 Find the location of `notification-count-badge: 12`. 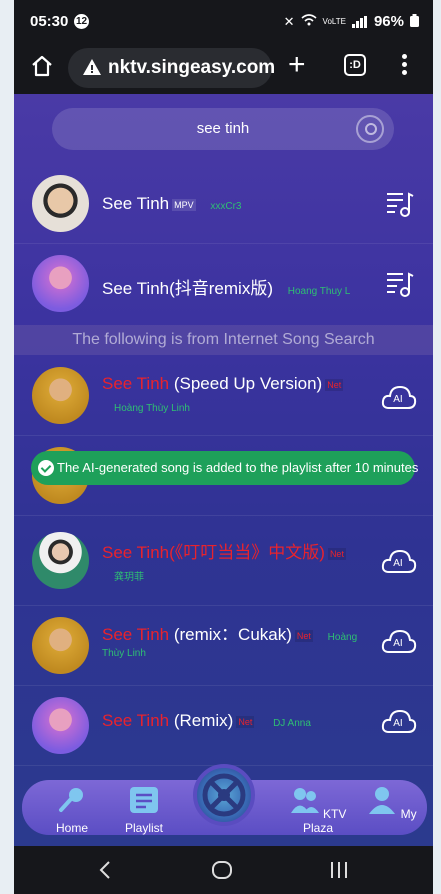

notification-count-badge: 12 is located at coordinates (81, 21).